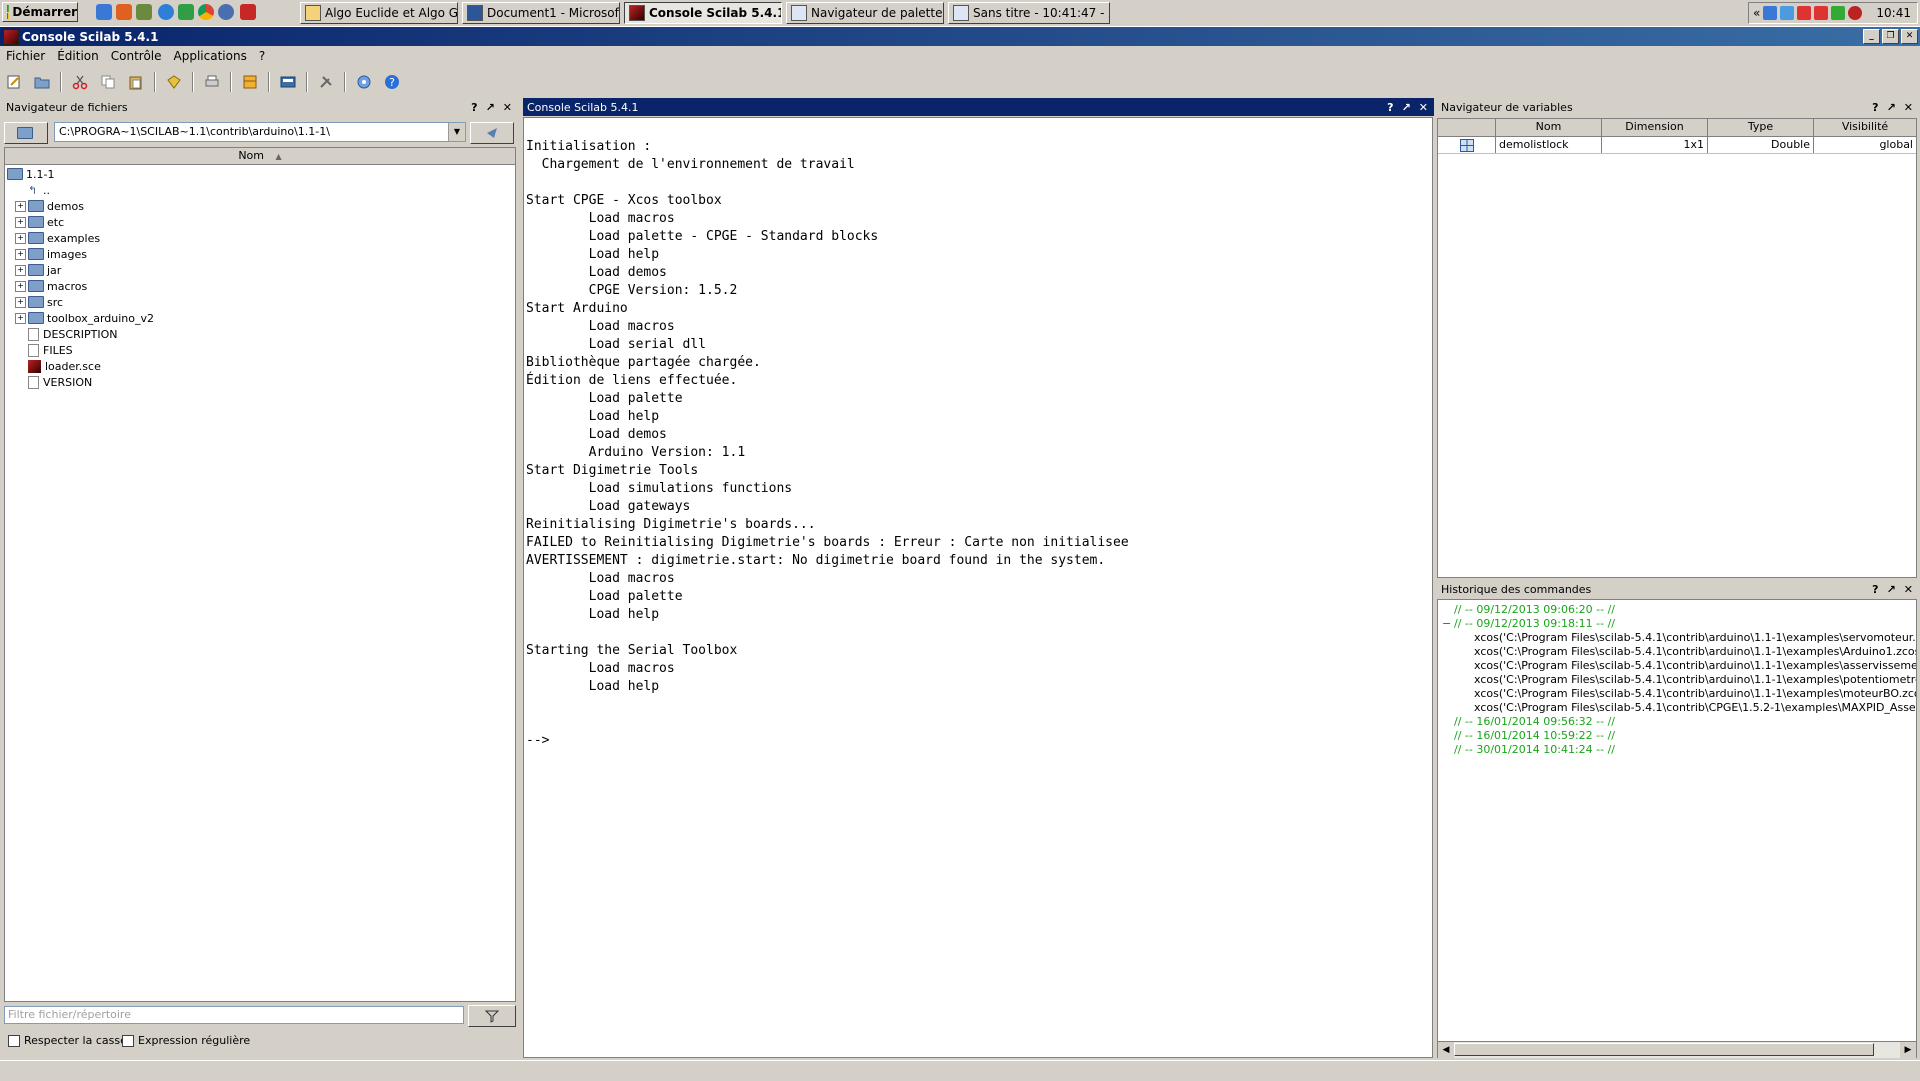 This screenshot has height=1081, width=1920. I want to click on history-session: −// -- 09/12/2013 09:18:11 -- //, so click(1677, 623).